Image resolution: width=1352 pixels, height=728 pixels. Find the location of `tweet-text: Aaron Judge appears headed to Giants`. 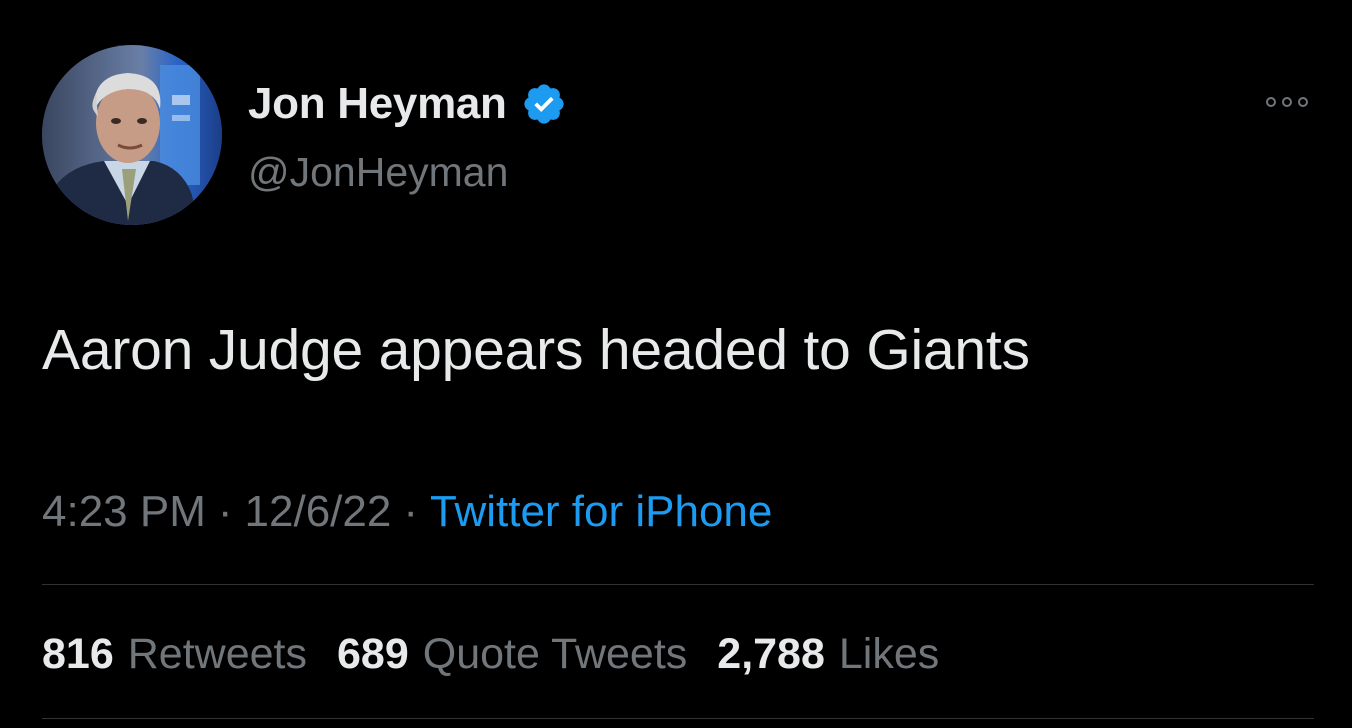

tweet-text: Aaron Judge appears headed to Giants is located at coordinates (536, 350).